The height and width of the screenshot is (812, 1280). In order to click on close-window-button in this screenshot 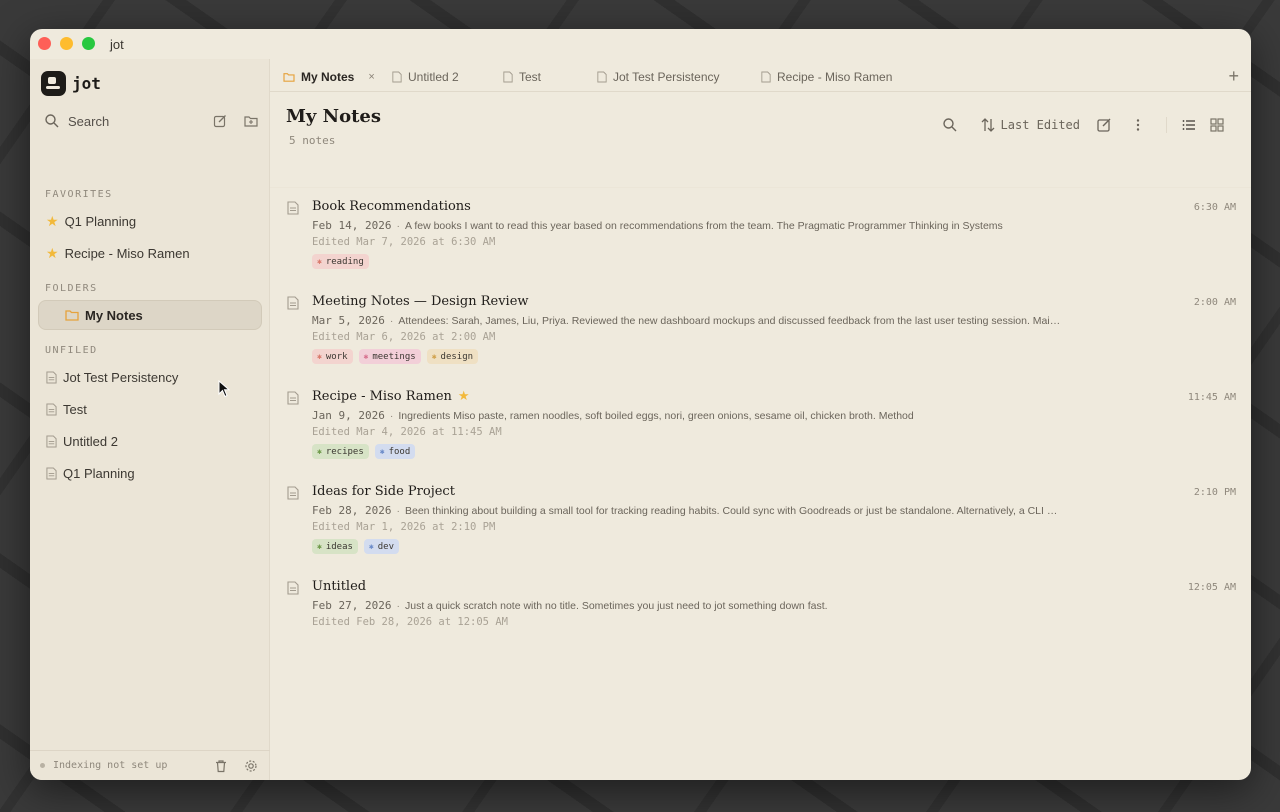, I will do `click(44, 43)`.